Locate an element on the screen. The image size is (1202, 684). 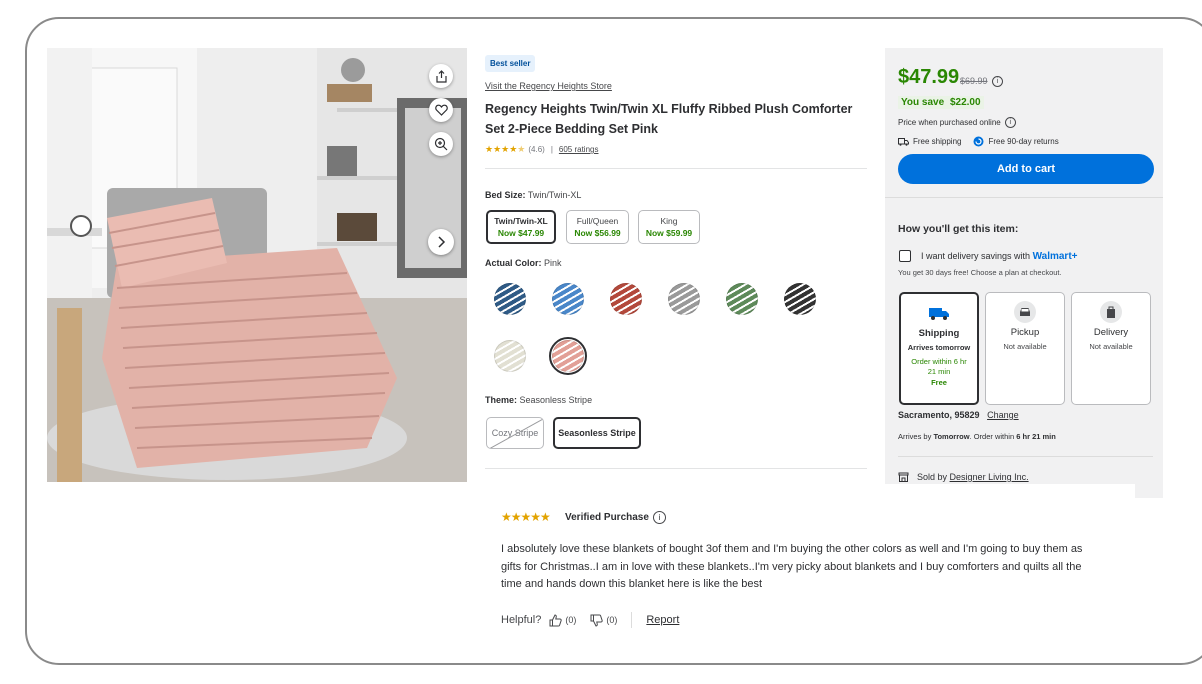
helpful-up-button: (0) is located at coordinates (563, 620).